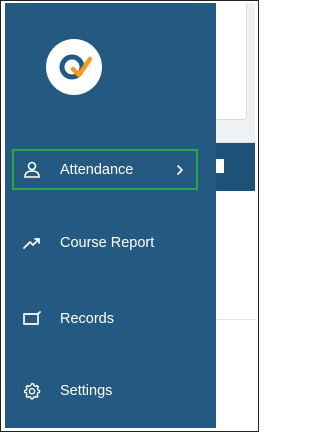  Describe the element at coordinates (220, 166) in the screenshot. I see `header-tab-marker` at that location.